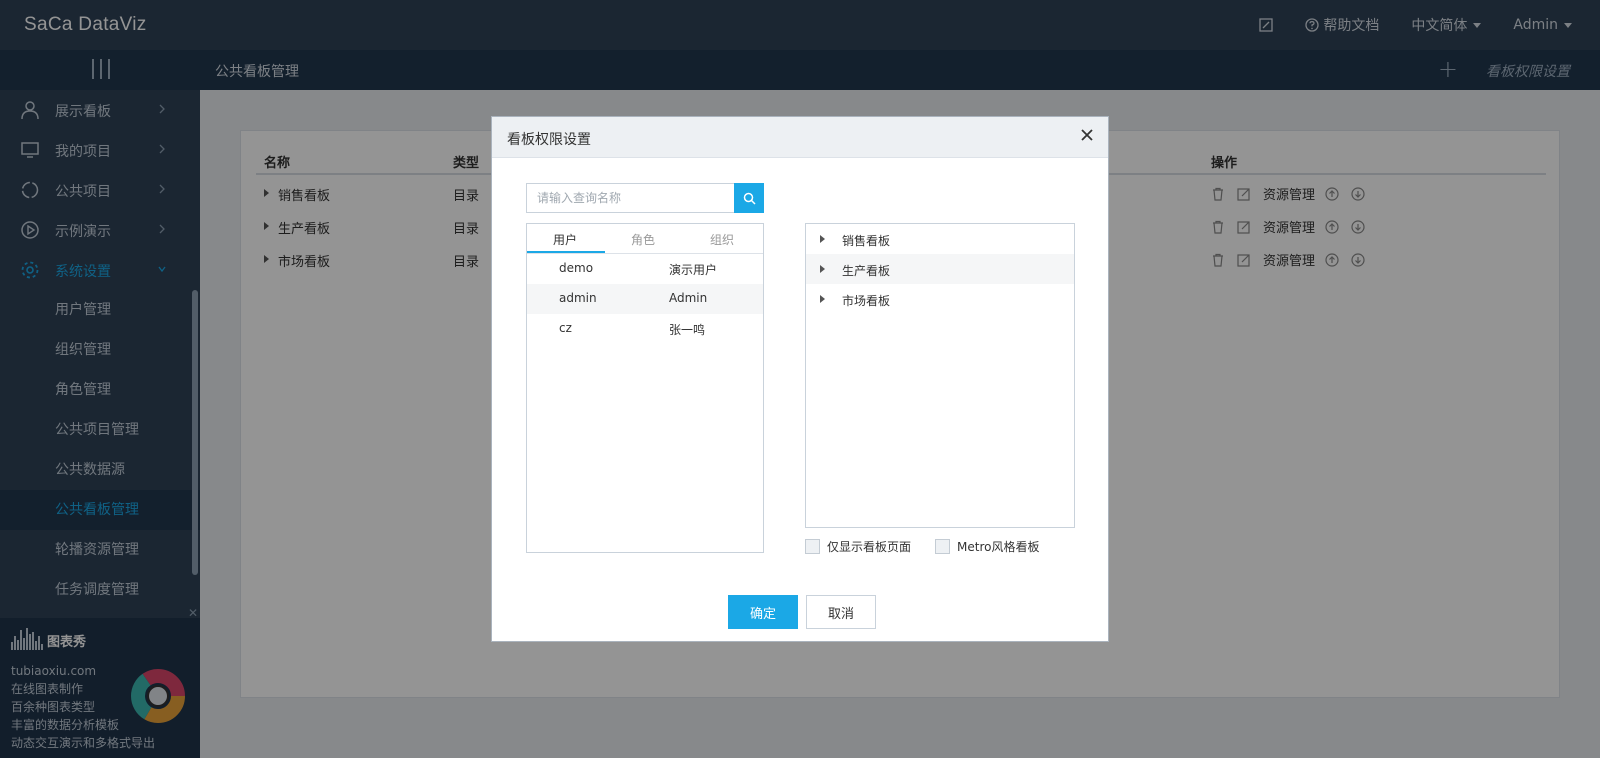  What do you see at coordinates (566, 252) in the screenshot?
I see `active-tab-indicator` at bounding box center [566, 252].